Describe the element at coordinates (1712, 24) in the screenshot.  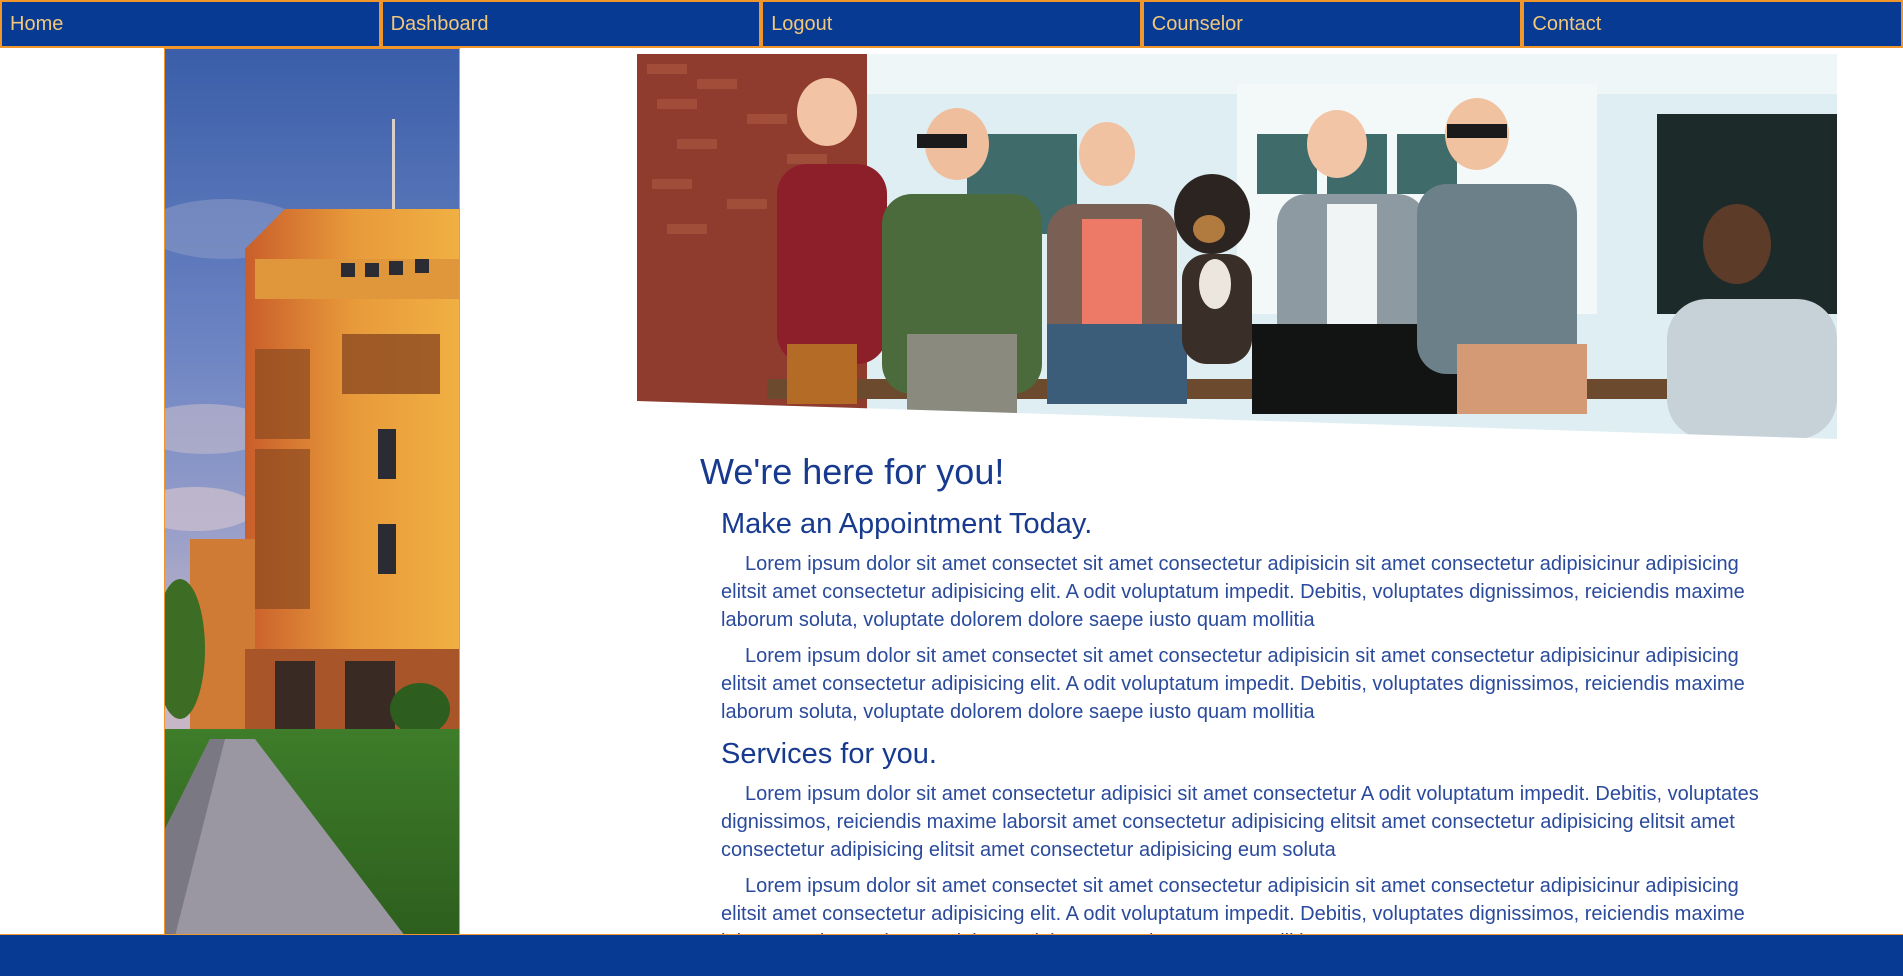
I see `nav-contact: Contact` at that location.